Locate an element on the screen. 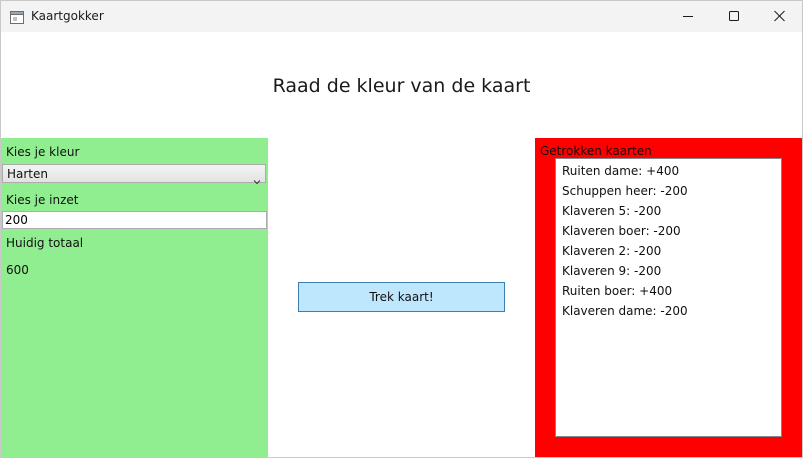  bet-input is located at coordinates (134, 220).